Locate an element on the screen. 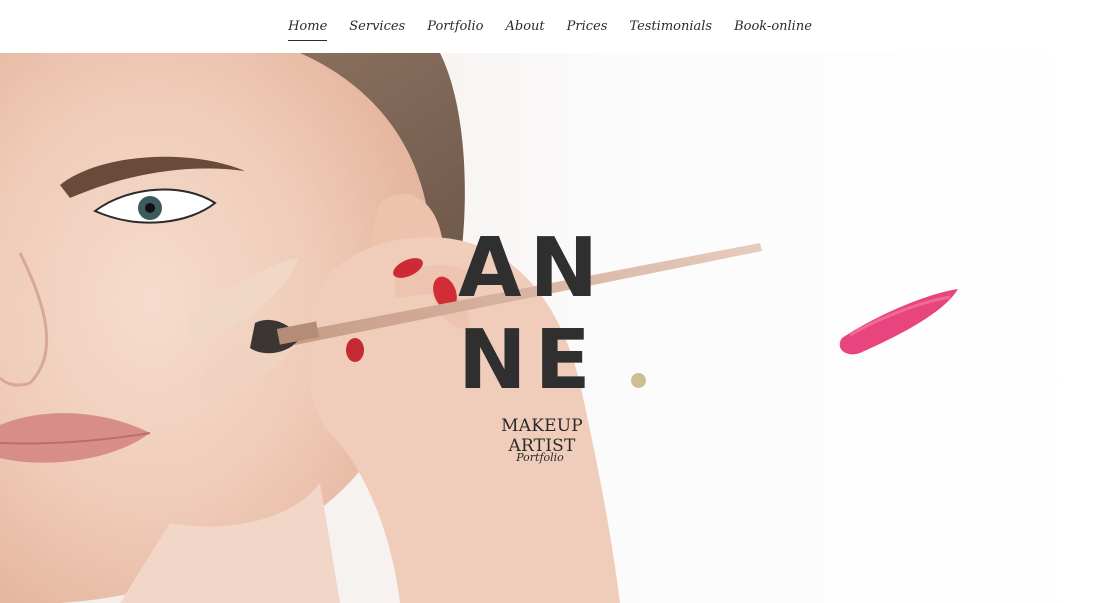  nav-item-about: About is located at coordinates (525, 27).